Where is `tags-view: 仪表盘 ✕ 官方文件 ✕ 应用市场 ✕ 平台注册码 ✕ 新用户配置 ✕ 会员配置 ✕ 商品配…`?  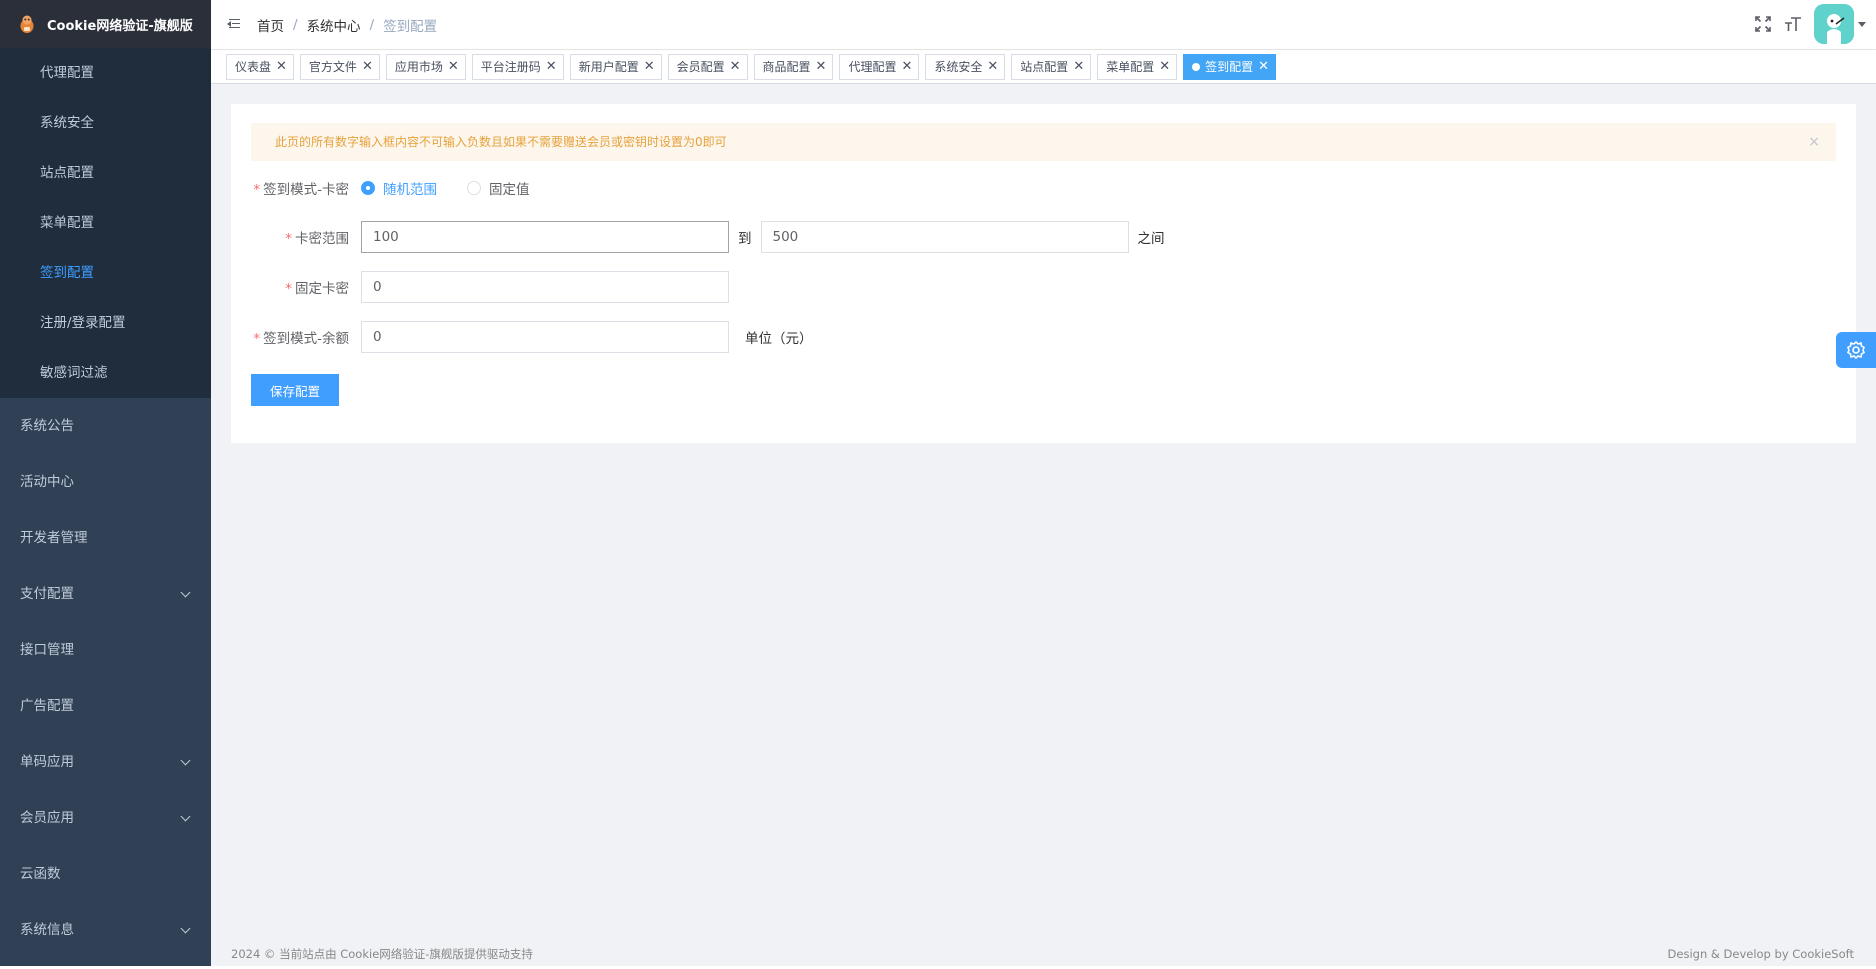
tags-view: 仪表盘 ✕ 官方文件 ✕ 应用市场 ✕ 平台注册码 ✕ 新用户配置 ✕ 会员配置 ✕ 商品配… is located at coordinates (1043, 67).